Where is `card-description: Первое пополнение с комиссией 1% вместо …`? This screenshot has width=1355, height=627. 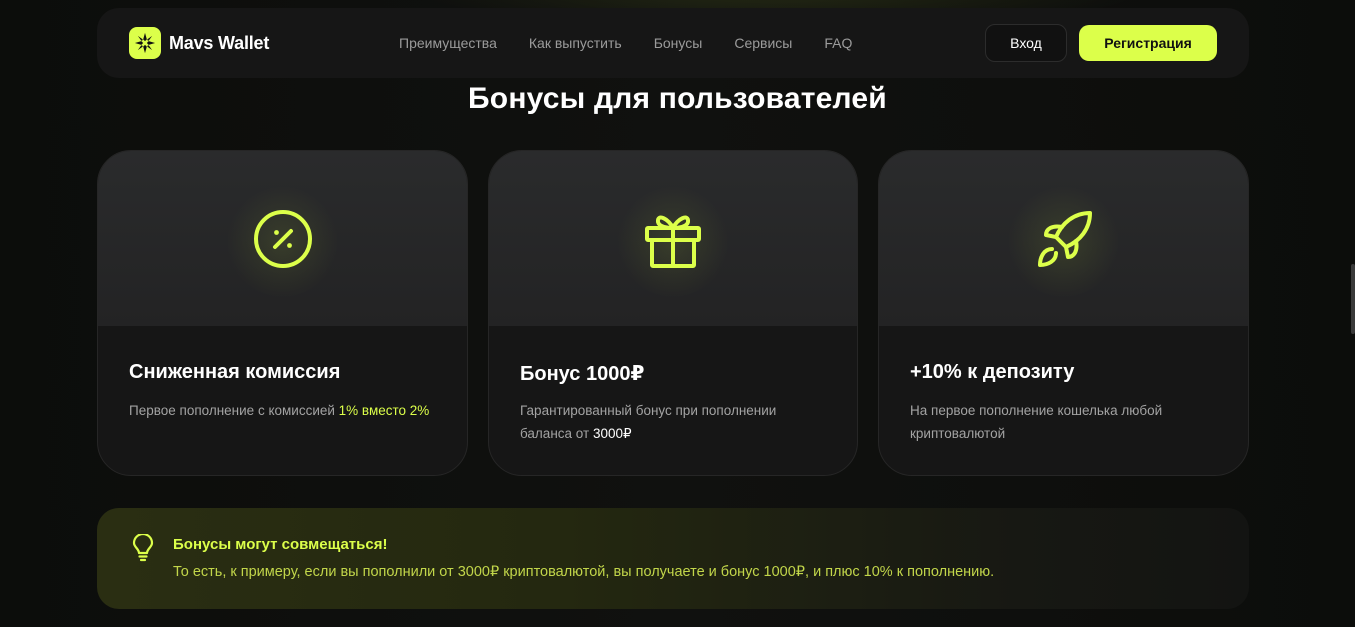 card-description: Первое пополнение с комиссией 1% вместо … is located at coordinates (279, 410).